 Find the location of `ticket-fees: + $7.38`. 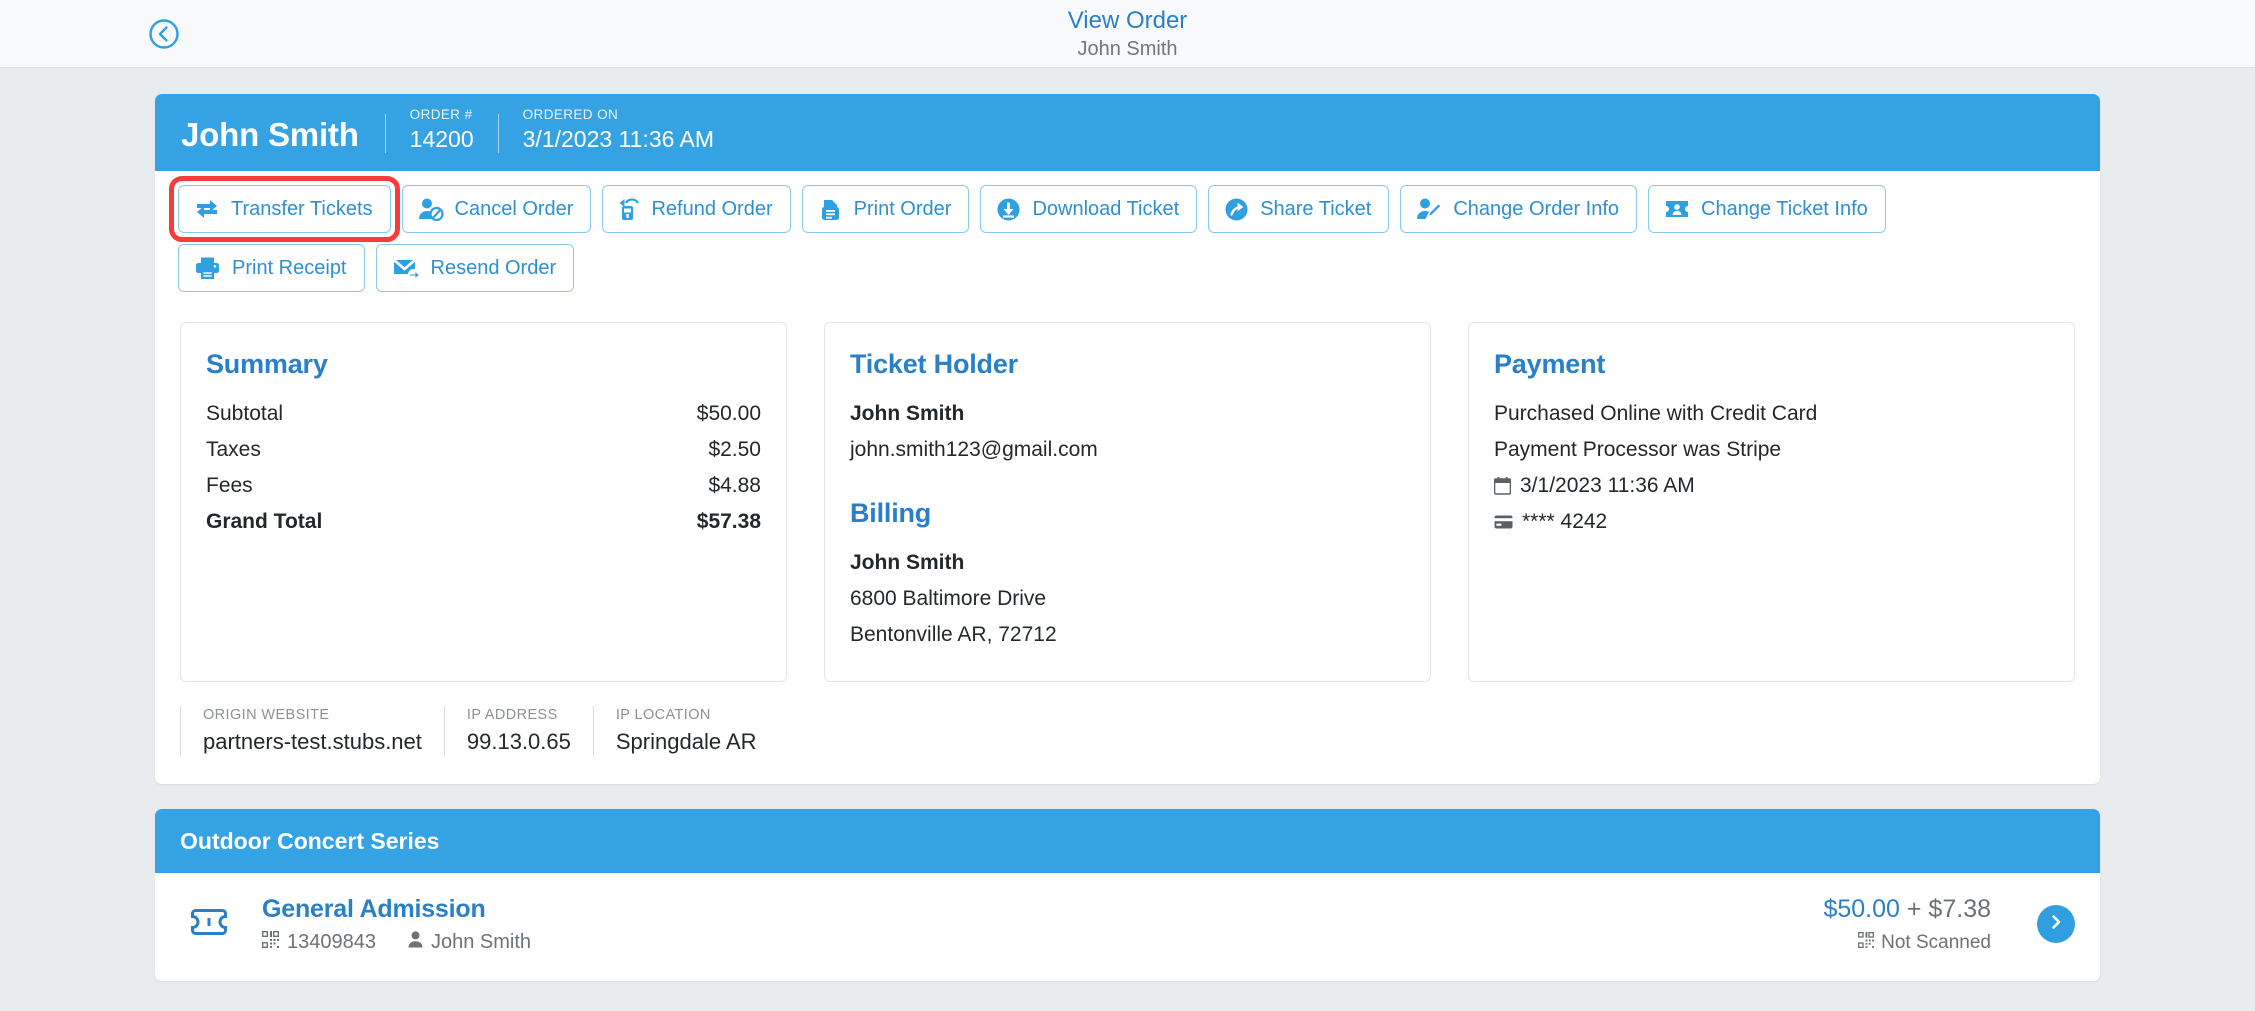

ticket-fees: + $7.38 is located at coordinates (1948, 908).